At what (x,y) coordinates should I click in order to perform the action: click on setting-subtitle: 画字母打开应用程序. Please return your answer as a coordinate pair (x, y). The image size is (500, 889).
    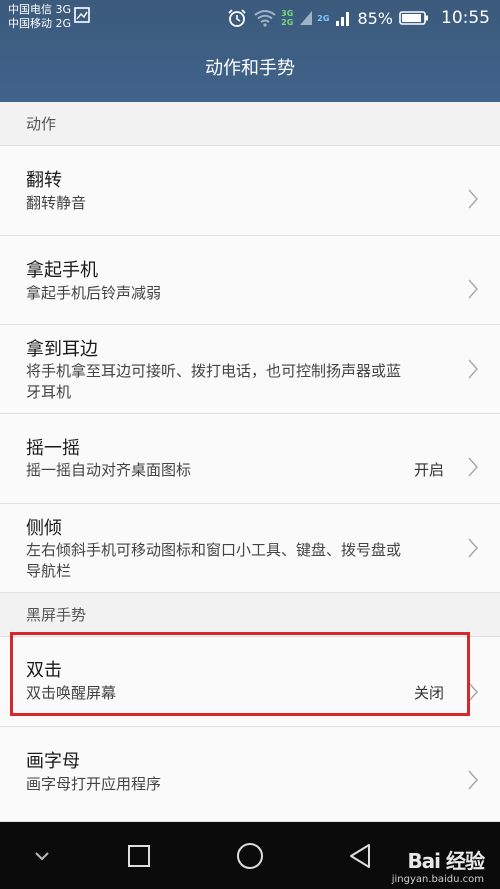
    Looking at the image, I should click on (94, 784).